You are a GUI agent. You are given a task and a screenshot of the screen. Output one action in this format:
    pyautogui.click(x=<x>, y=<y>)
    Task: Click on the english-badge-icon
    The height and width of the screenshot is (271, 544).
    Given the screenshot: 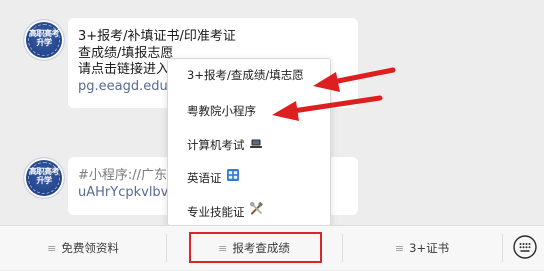 What is the action you would take?
    pyautogui.click(x=233, y=177)
    